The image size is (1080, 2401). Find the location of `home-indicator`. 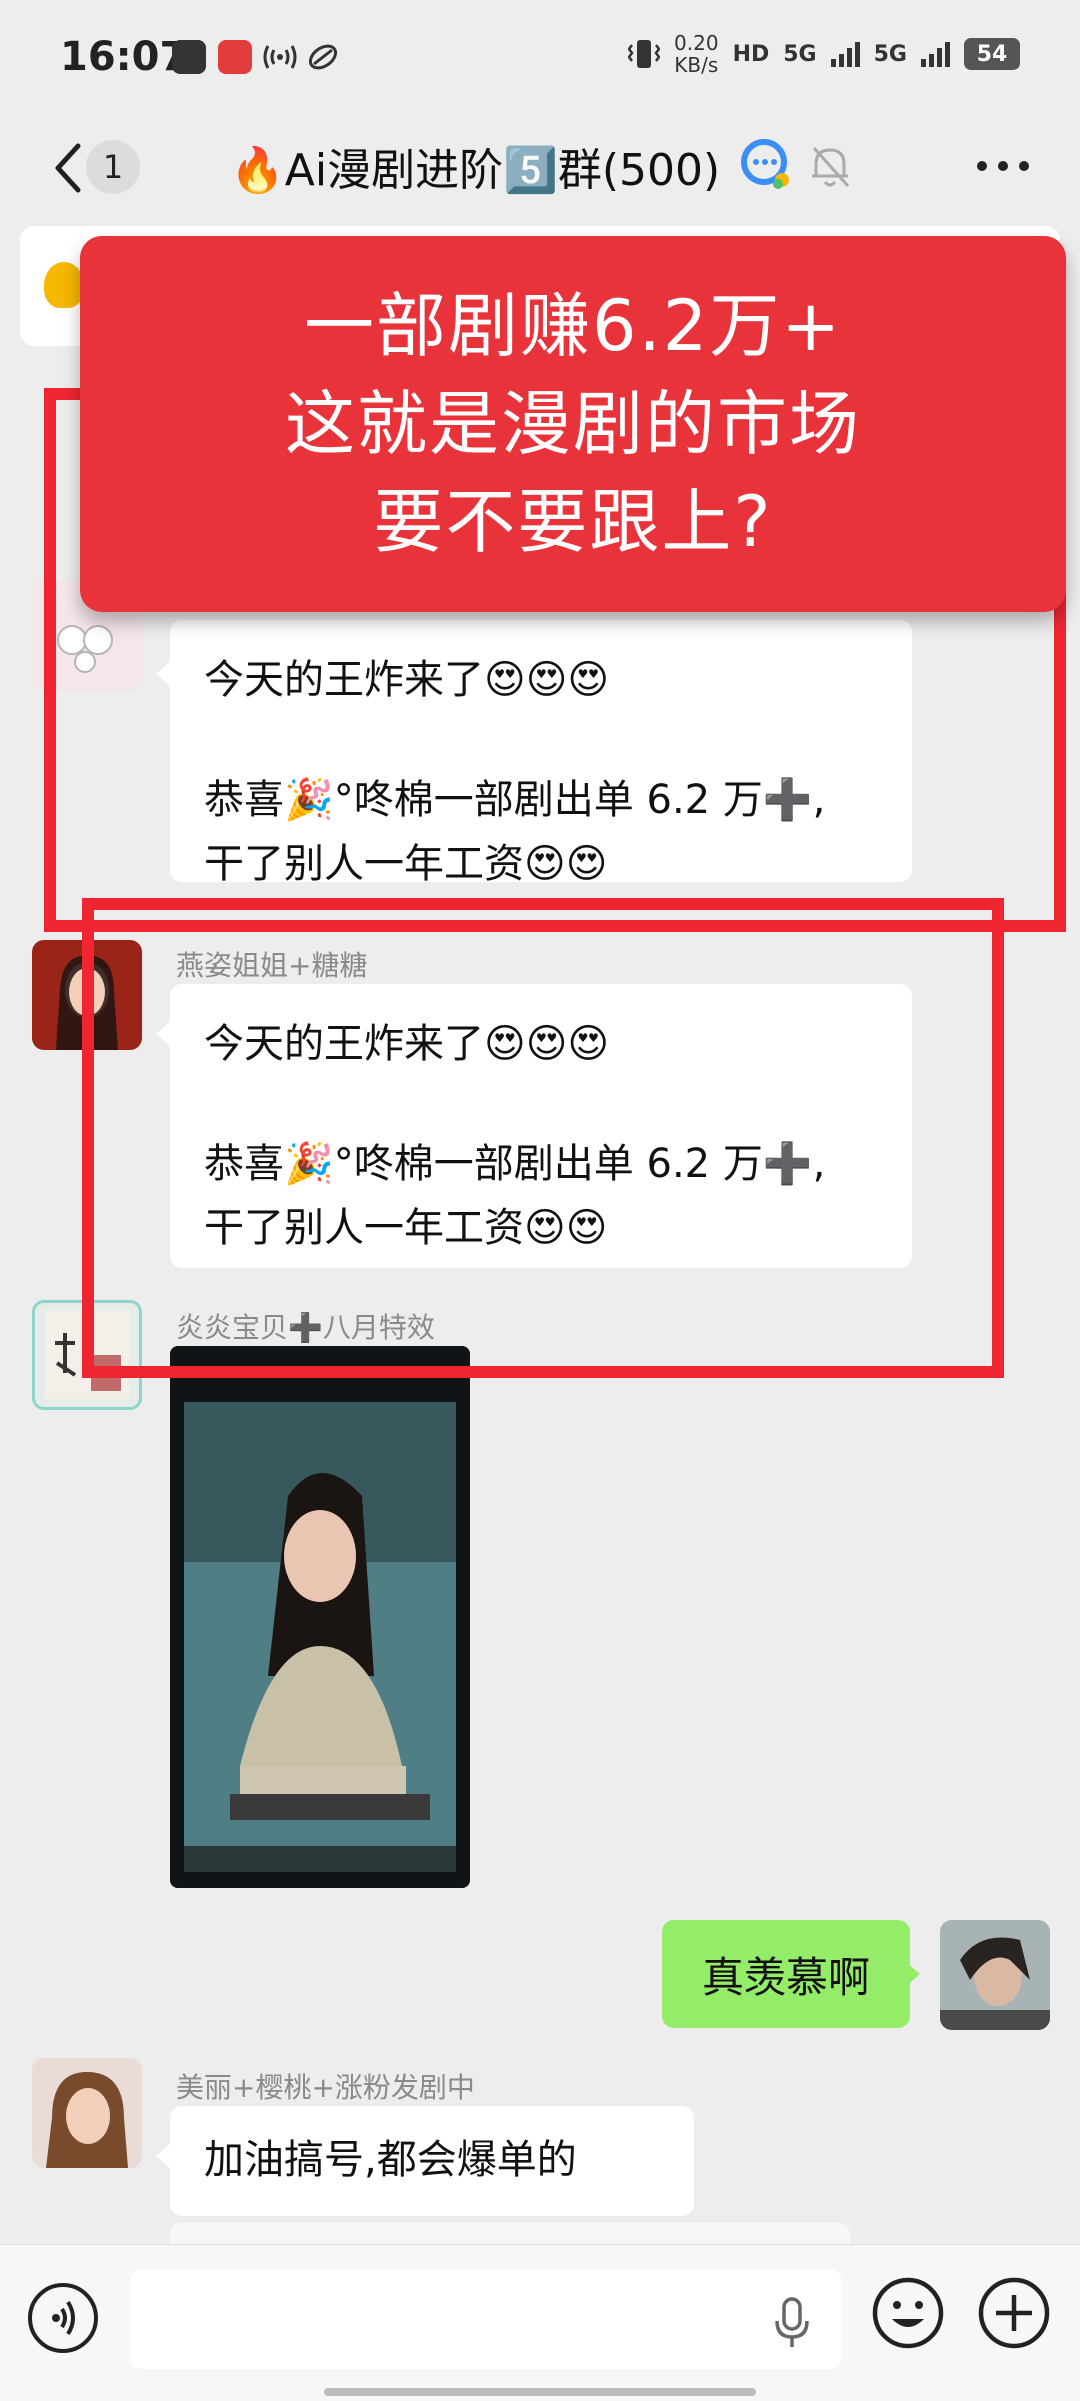

home-indicator is located at coordinates (540, 2392).